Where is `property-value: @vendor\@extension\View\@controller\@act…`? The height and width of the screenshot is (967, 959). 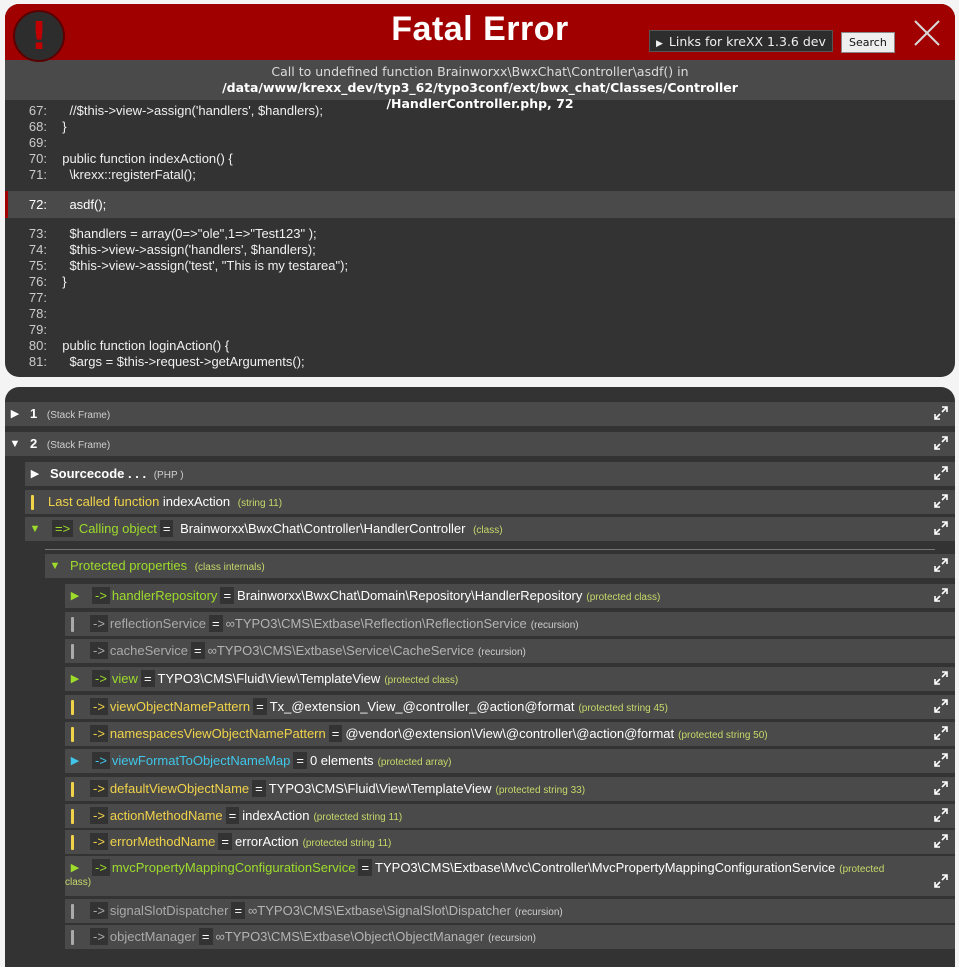
property-value: @vendor\@extension\View\@controller\@act… is located at coordinates (510, 733).